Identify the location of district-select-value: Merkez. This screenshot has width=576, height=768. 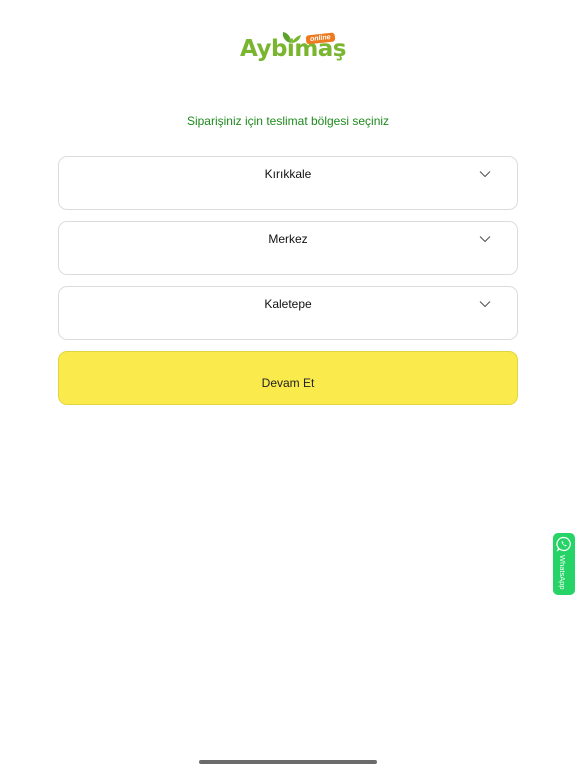
(288, 239).